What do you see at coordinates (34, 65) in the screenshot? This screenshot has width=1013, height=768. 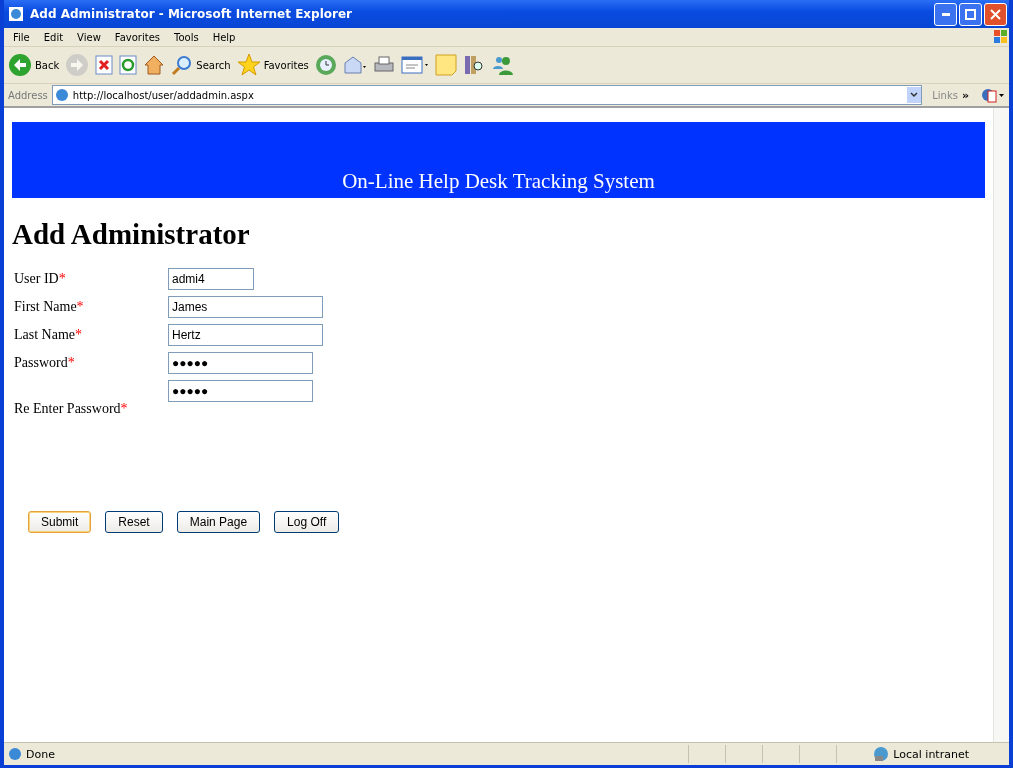 I see `back-button: Back` at bounding box center [34, 65].